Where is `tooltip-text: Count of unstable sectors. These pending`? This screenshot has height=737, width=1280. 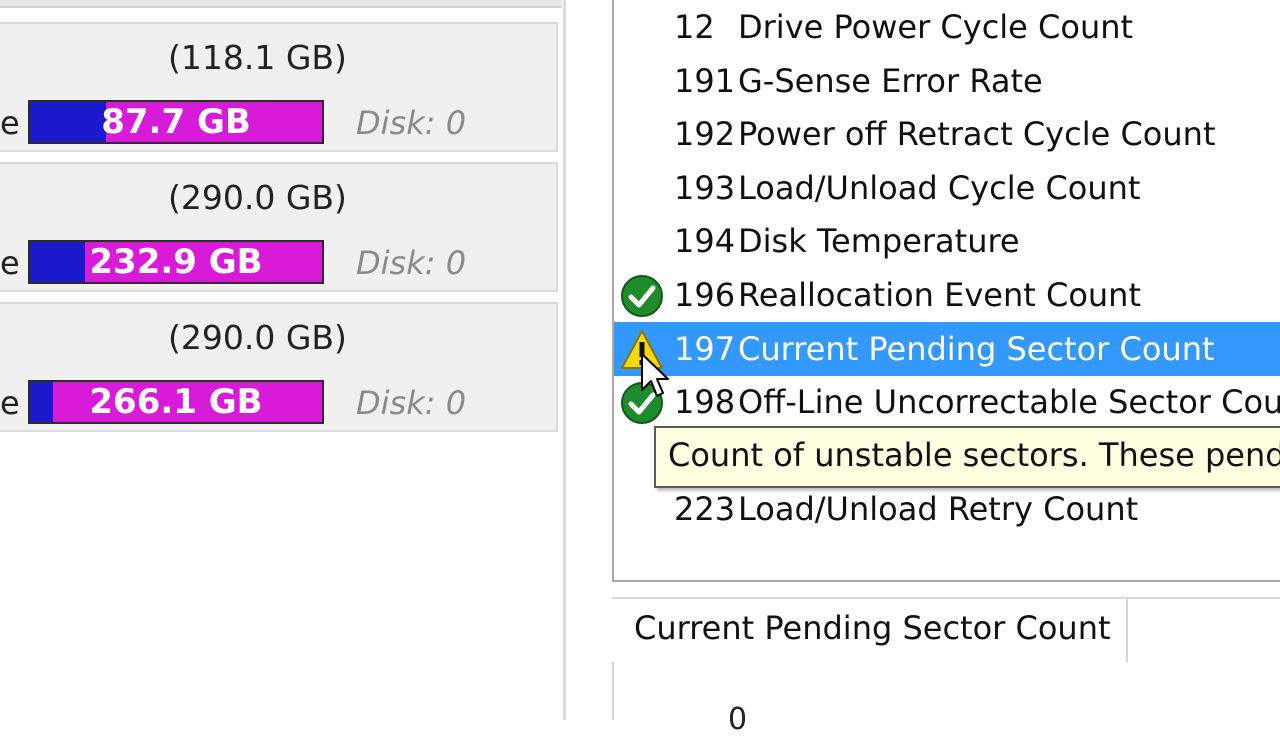
tooltip-text: Count of unstable sectors. These pending is located at coordinates (974, 455).